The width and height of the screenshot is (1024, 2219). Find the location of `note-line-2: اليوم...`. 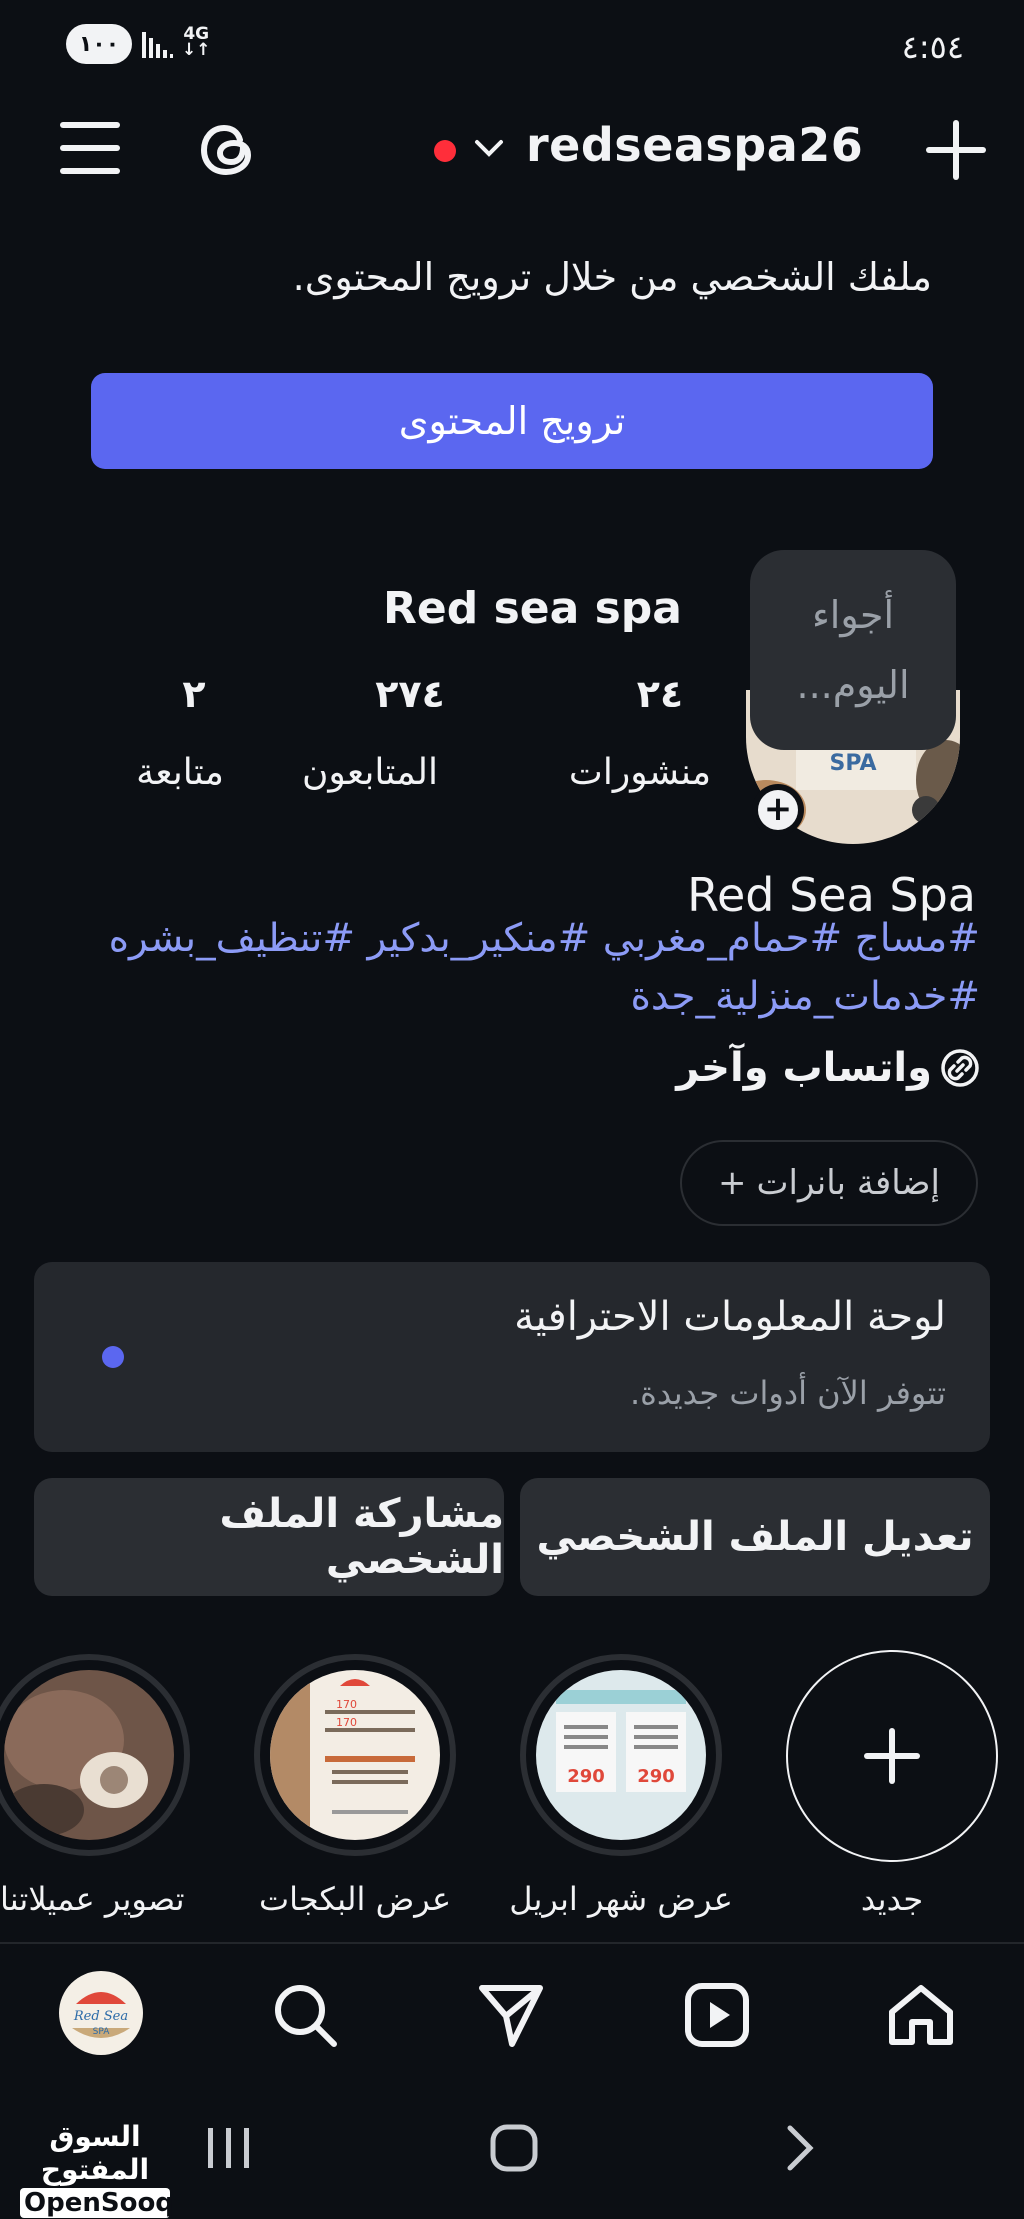

note-line-2: اليوم... is located at coordinates (853, 685).